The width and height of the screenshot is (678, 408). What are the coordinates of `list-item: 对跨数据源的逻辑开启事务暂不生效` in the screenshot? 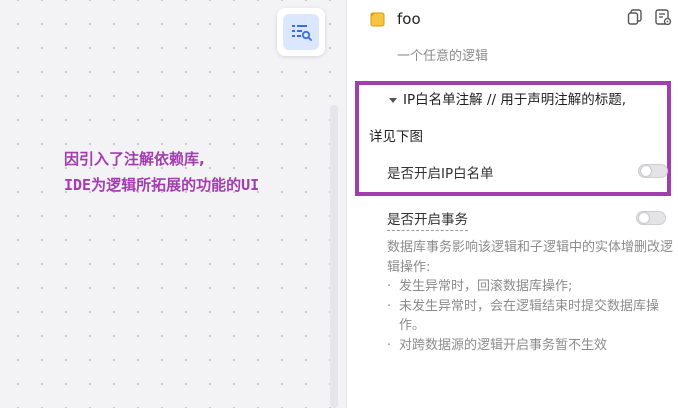 It's located at (532, 346).